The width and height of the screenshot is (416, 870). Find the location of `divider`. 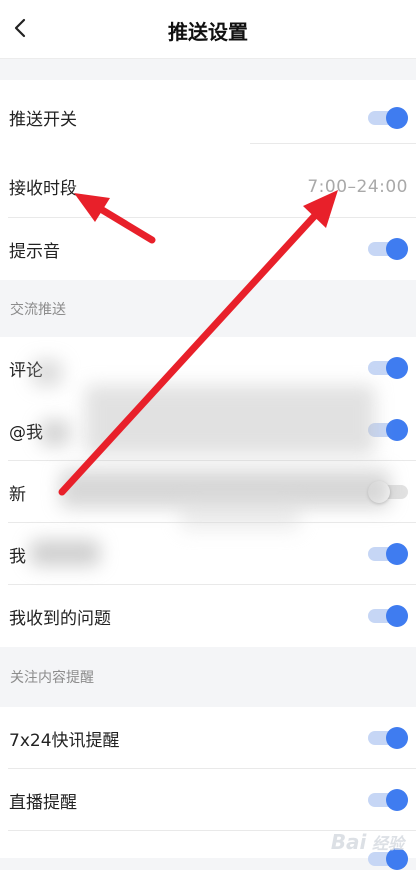

divider is located at coordinates (333, 143).